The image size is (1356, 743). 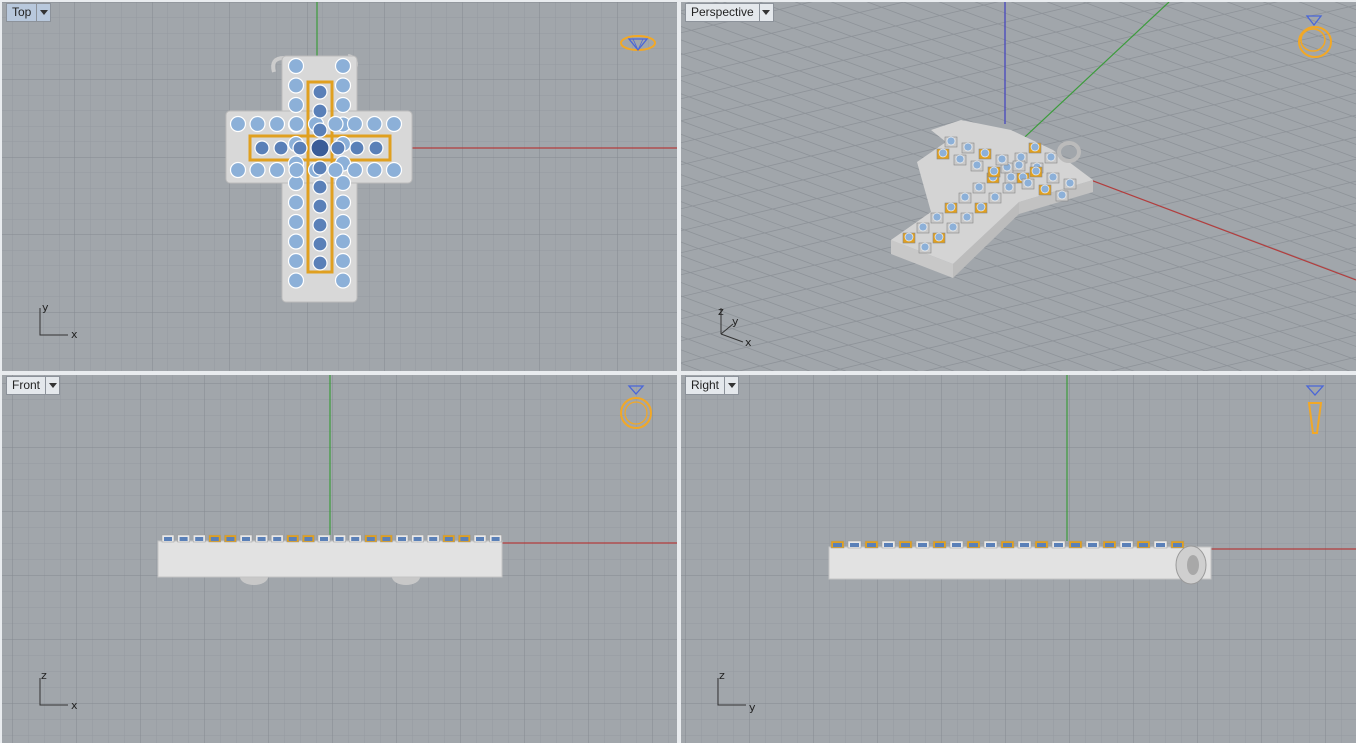 I want to click on viewport-title: Front, so click(x=26, y=385).